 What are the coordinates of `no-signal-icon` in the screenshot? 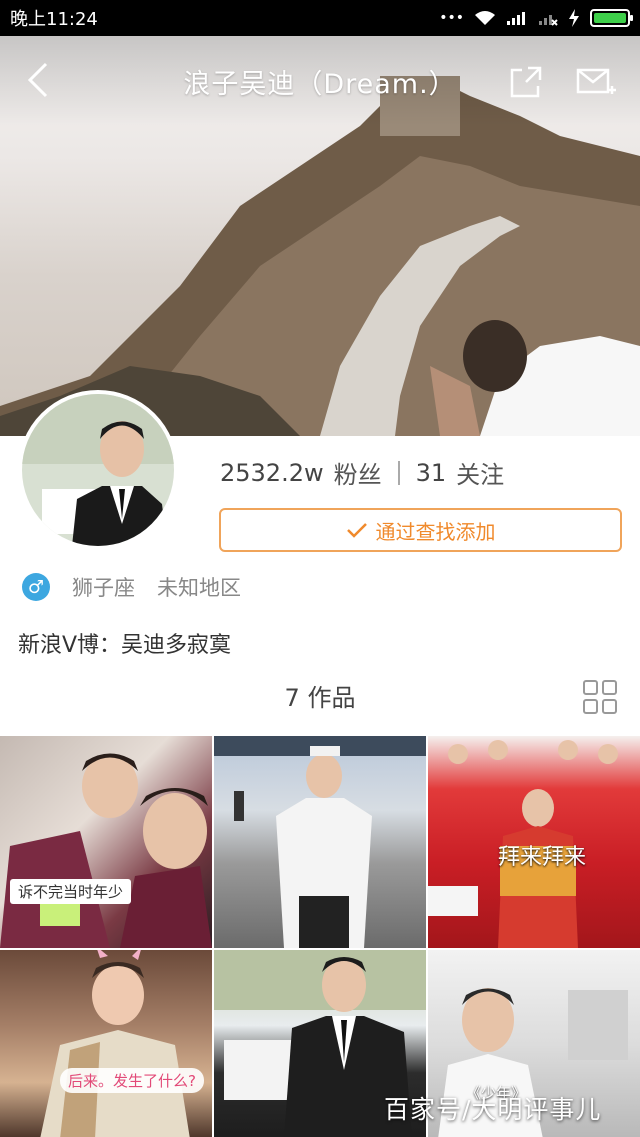 It's located at (548, 20).